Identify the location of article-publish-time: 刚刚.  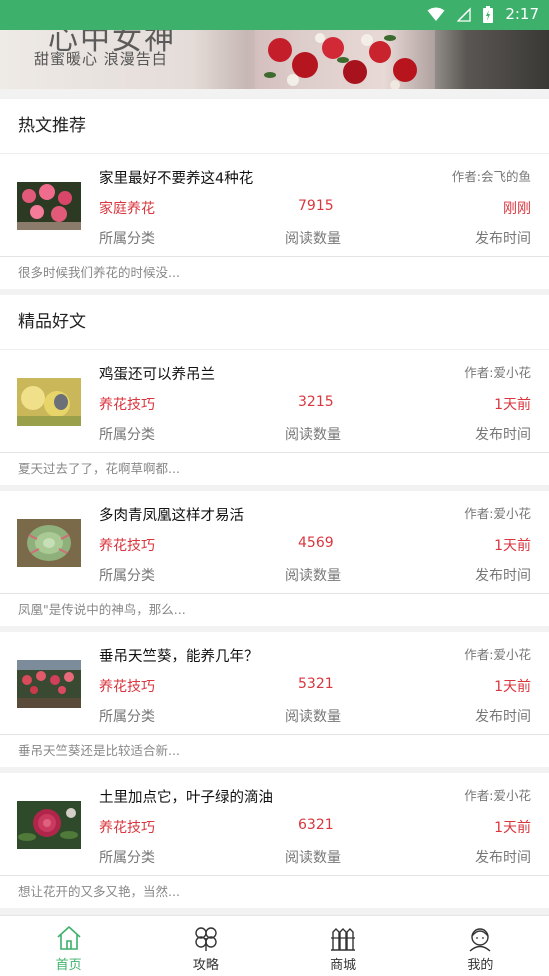
(517, 209).